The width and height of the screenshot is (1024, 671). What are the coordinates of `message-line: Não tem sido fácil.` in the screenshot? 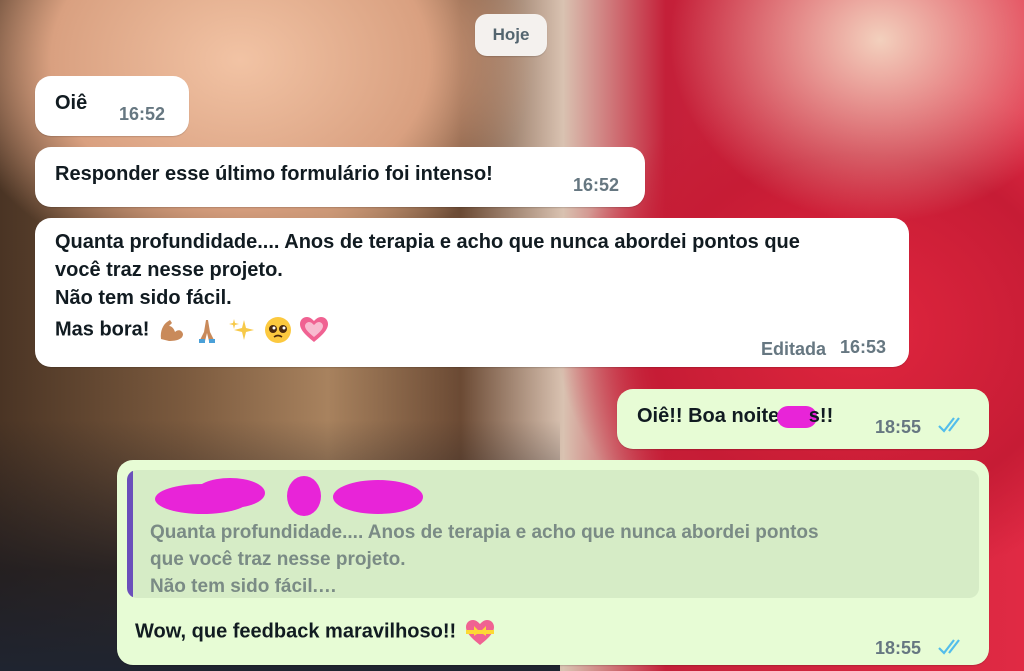 It's located at (143, 298).